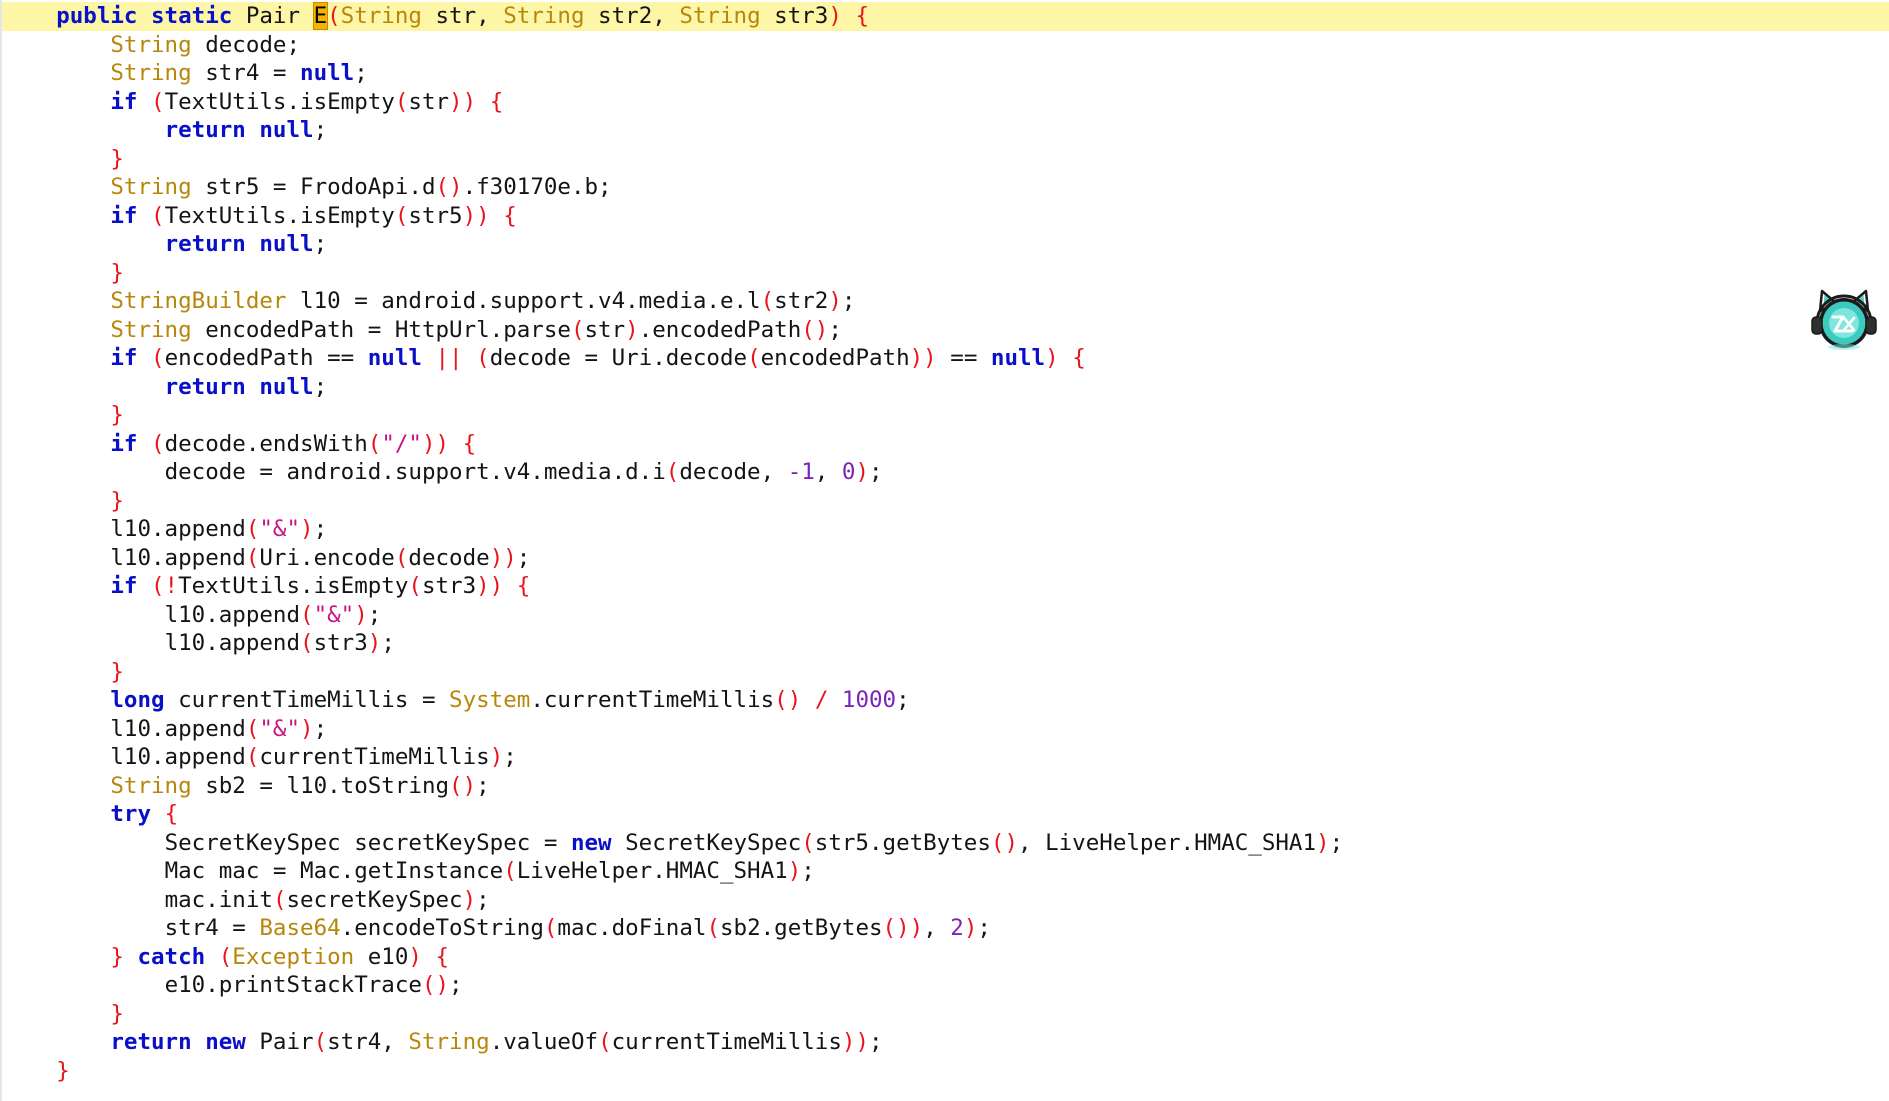 The height and width of the screenshot is (1101, 1889). Describe the element at coordinates (381, 329) in the screenshot. I see `code-token: encodedPath = HttpUrl.parse` at that location.